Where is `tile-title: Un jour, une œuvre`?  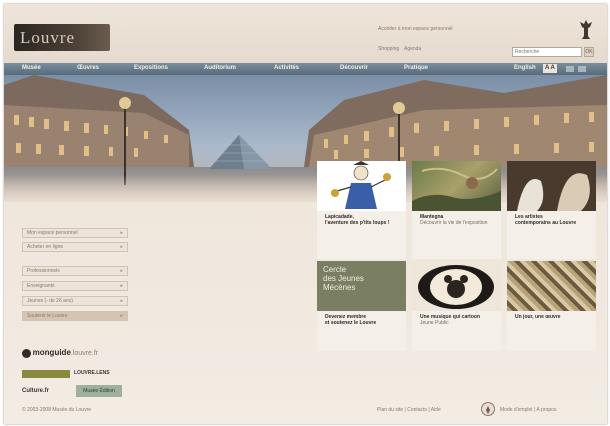 tile-title: Un jour, une œuvre is located at coordinates (538, 317).